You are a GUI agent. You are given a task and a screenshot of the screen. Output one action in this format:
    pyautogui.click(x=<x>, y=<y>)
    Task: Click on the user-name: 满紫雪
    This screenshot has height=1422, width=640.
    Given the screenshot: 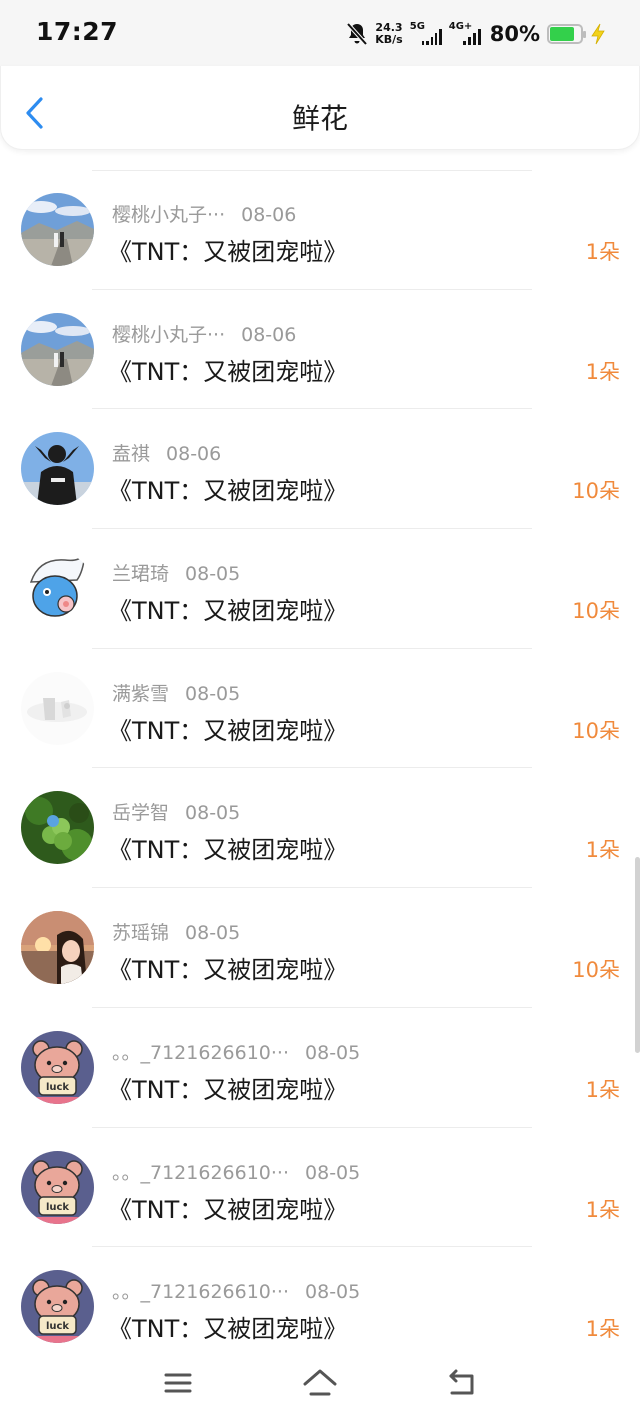 What is the action you would take?
    pyautogui.click(x=140, y=694)
    